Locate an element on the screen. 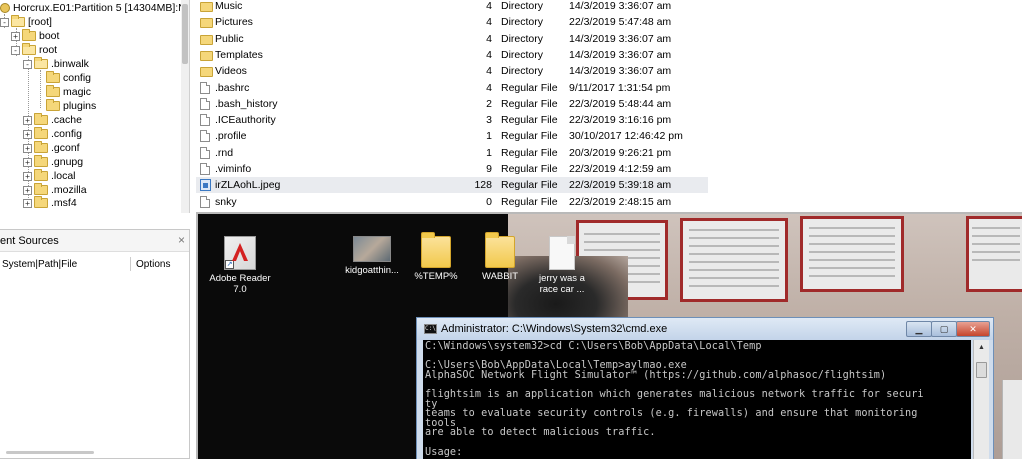 This screenshot has height=459, width=1022. close-icon: × is located at coordinates (181, 240).